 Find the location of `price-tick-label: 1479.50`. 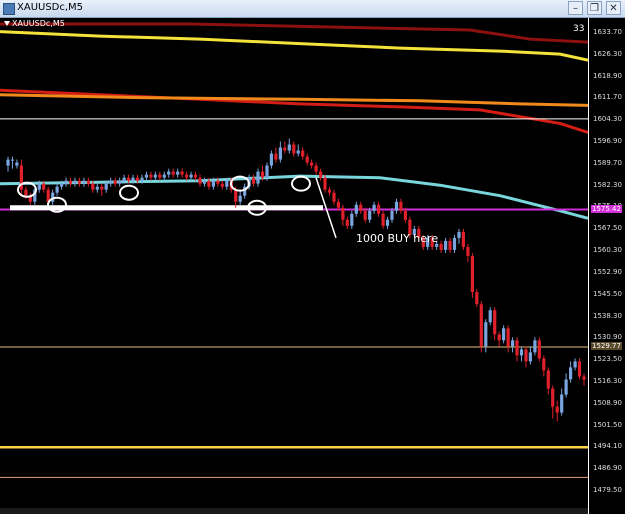

price-tick-label: 1479.50 is located at coordinates (607, 490).